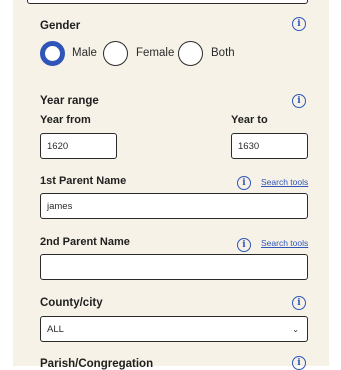  I want to click on gender-both-label: Both, so click(223, 53).